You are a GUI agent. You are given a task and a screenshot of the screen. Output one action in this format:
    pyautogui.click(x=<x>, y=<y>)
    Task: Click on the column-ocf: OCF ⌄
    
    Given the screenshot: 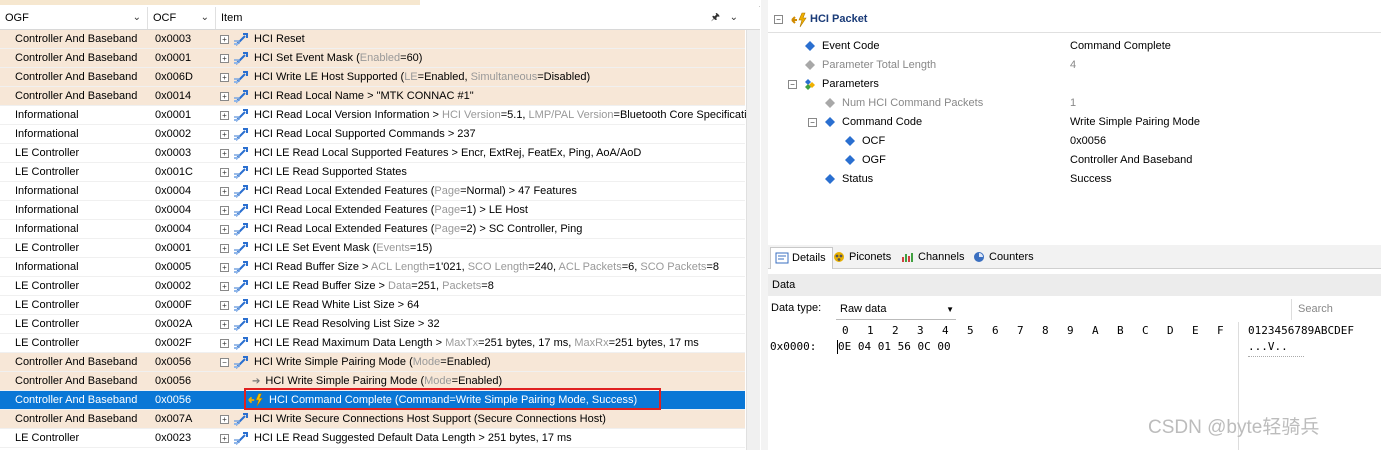 What is the action you would take?
    pyautogui.click(x=182, y=18)
    